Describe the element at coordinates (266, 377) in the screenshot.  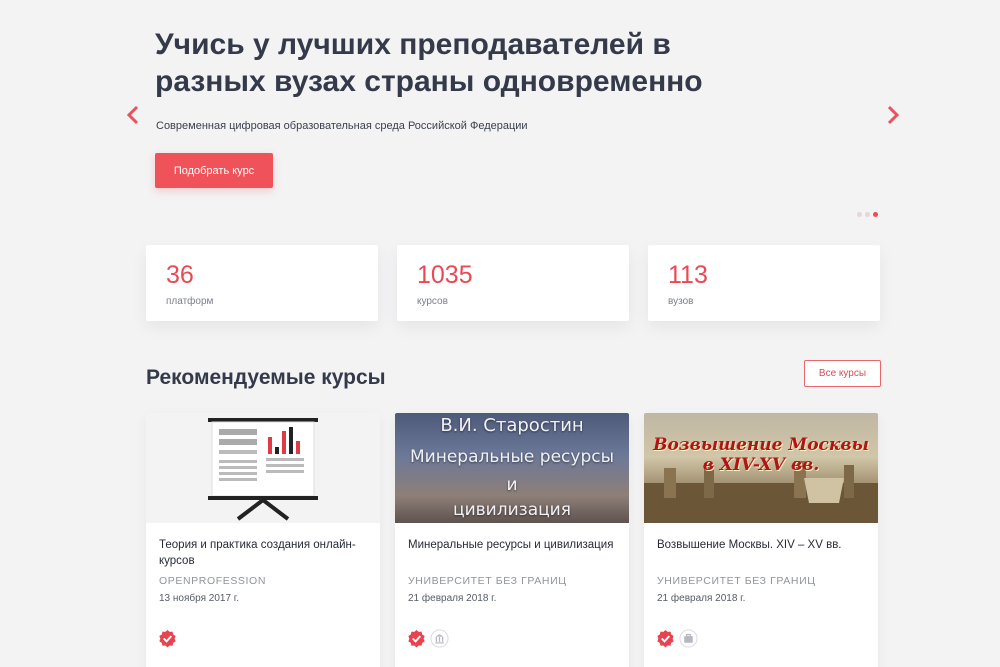
I see `recommended-title: Рекомендуемые курсы` at that location.